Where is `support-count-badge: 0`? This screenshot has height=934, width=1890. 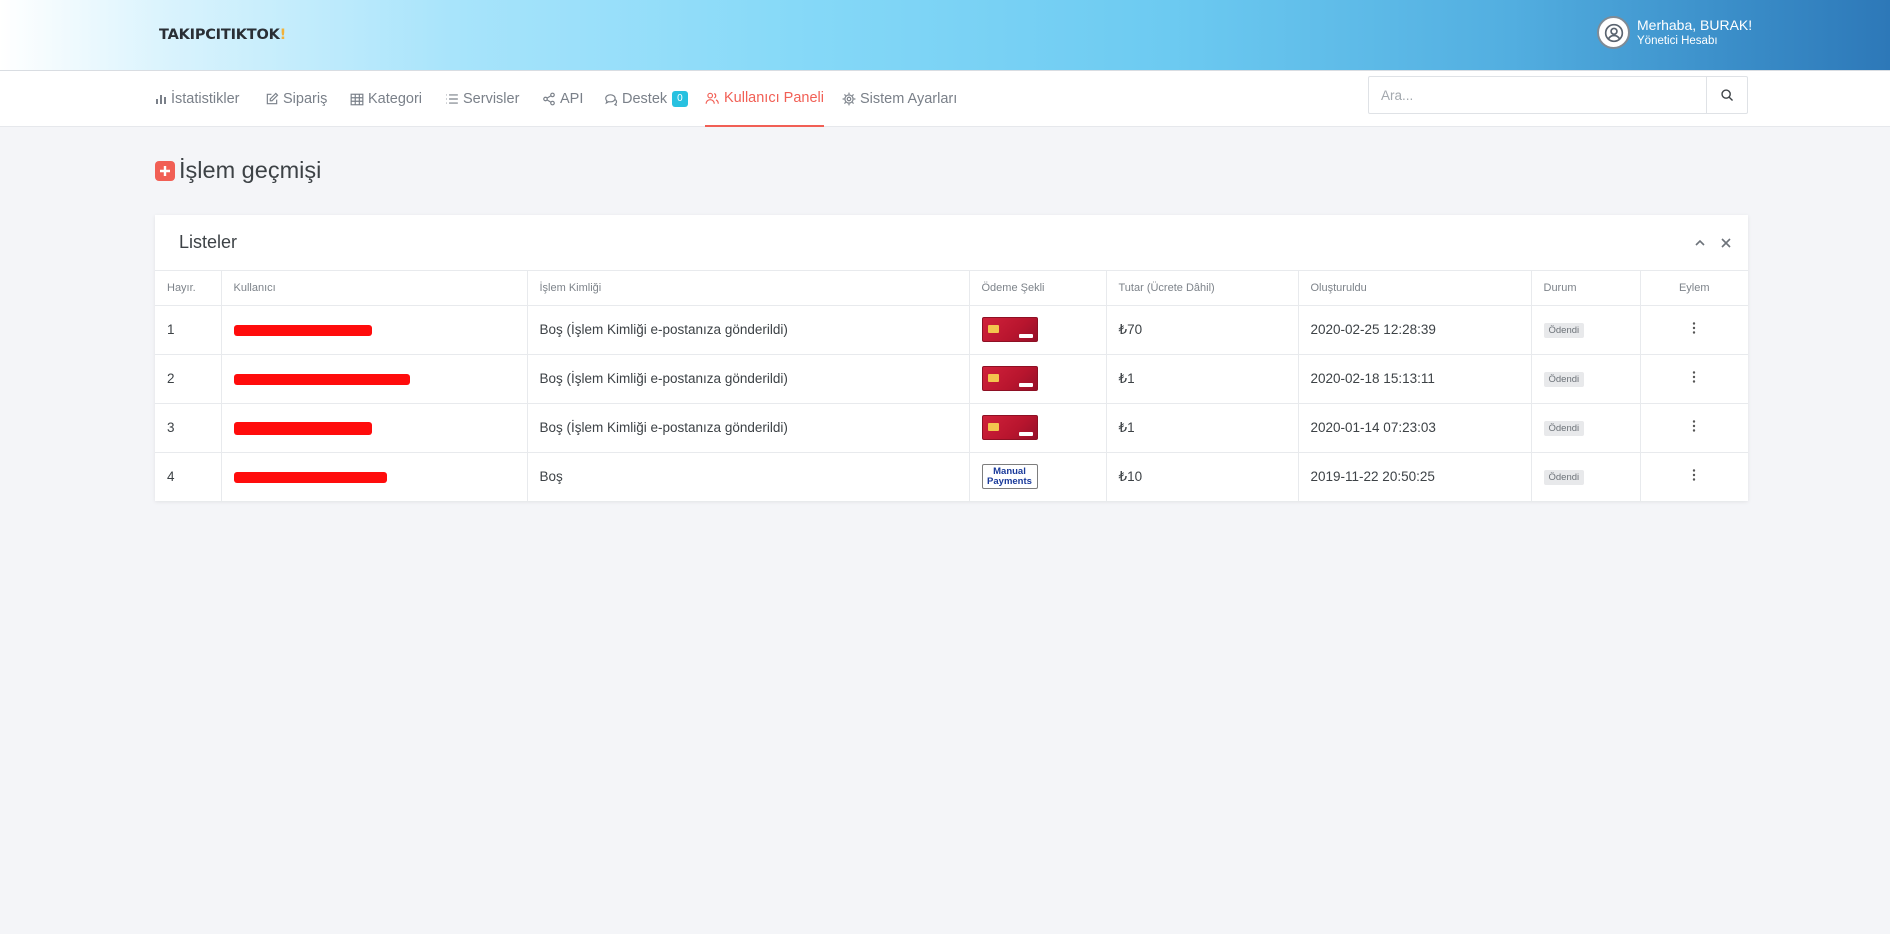 support-count-badge: 0 is located at coordinates (680, 99).